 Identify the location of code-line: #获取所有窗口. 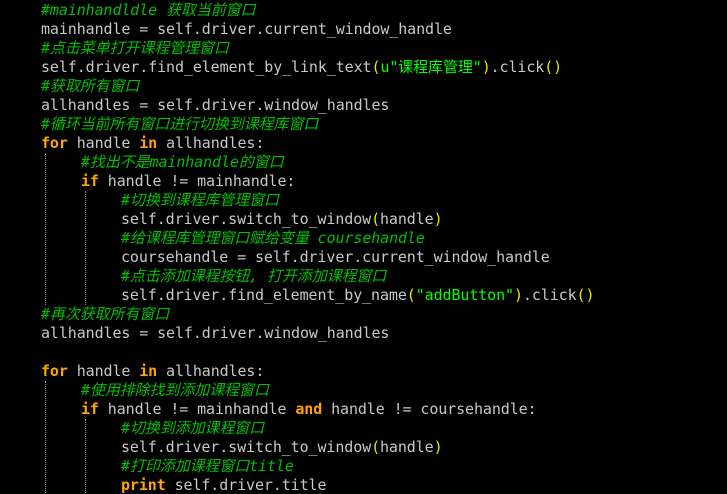
(90, 86).